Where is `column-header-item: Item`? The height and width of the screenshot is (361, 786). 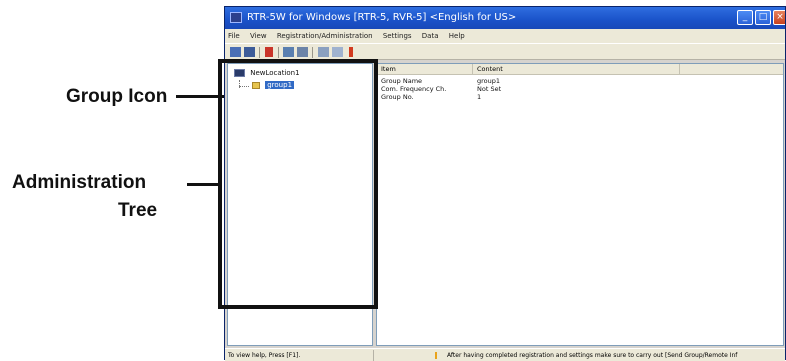
column-header-item: Item is located at coordinates (425, 69).